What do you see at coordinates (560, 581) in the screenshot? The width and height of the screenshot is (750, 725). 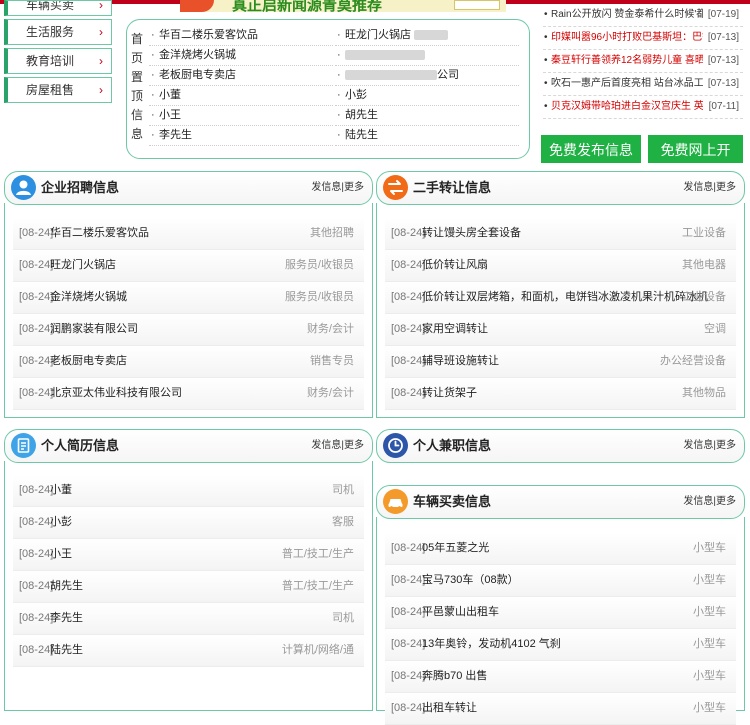 I see `table-row: [08-24] 宝马730车（08款） 小型车` at bounding box center [560, 581].